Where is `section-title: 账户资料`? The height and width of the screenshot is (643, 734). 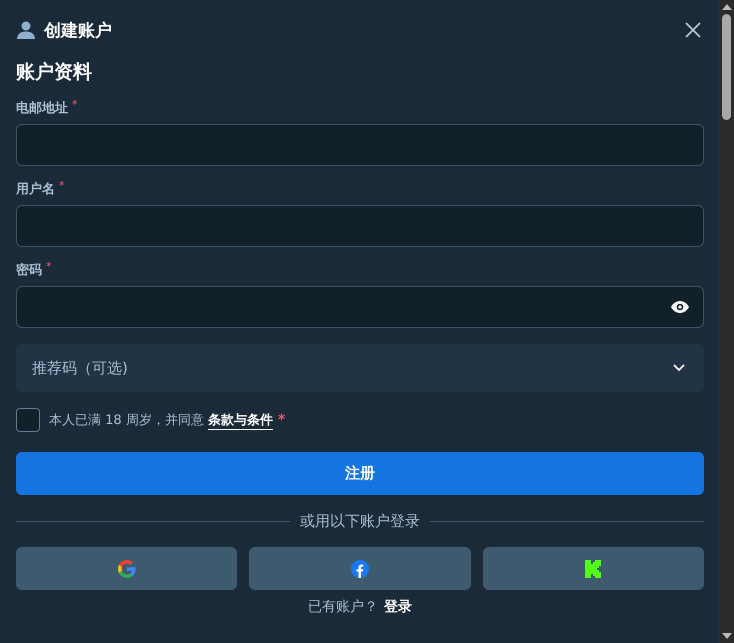 section-title: 账户资料 is located at coordinates (54, 72).